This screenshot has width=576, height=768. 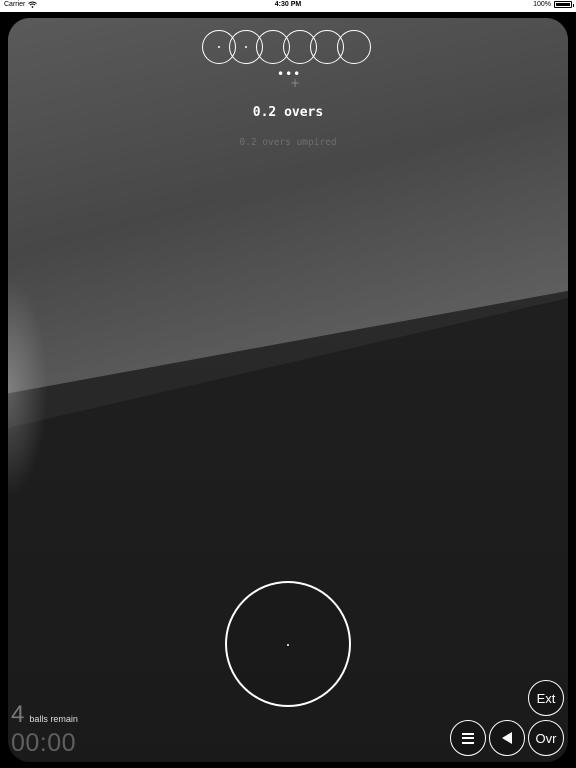 I want to click on battery-icon, so click(x=564, y=4).